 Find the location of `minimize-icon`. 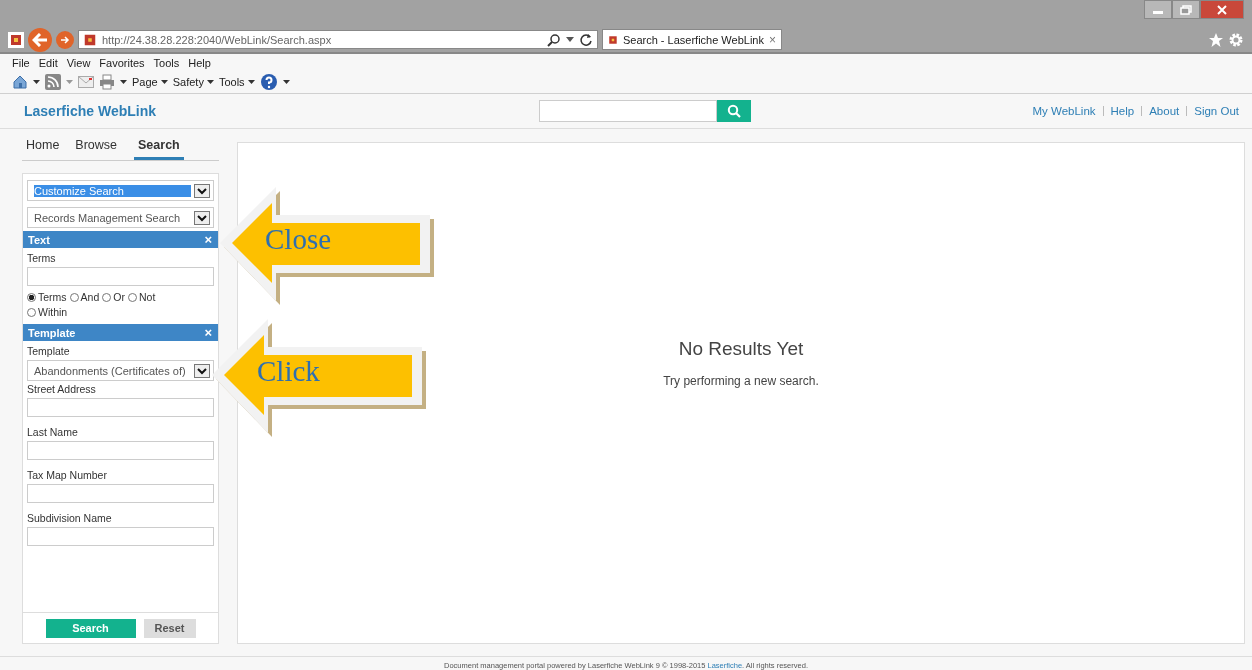

minimize-icon is located at coordinates (1158, 12).